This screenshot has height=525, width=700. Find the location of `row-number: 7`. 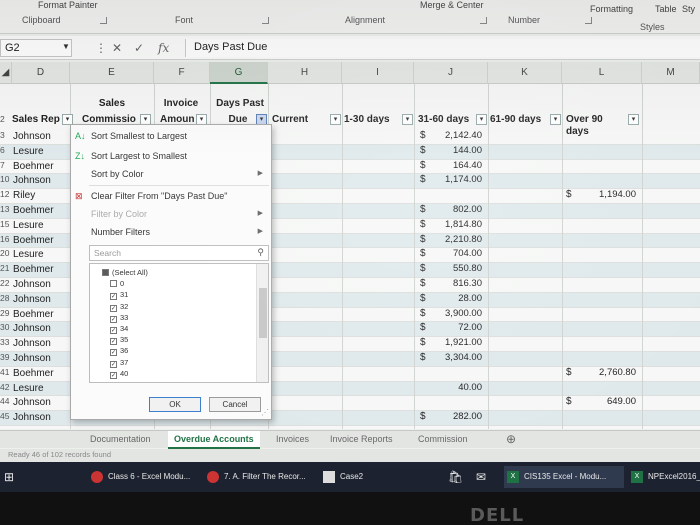

row-number: 7 is located at coordinates (6, 167).